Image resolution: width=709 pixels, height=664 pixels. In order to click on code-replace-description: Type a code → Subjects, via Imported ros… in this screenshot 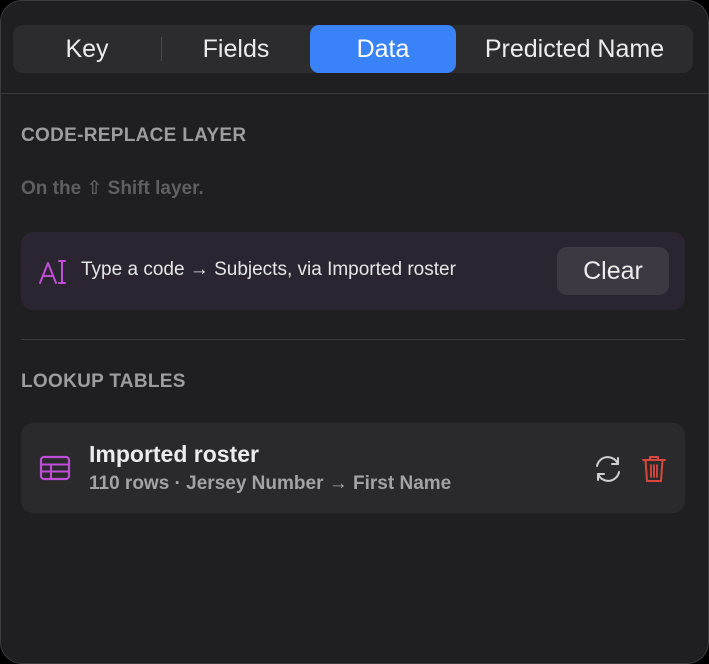, I will do `click(268, 269)`.